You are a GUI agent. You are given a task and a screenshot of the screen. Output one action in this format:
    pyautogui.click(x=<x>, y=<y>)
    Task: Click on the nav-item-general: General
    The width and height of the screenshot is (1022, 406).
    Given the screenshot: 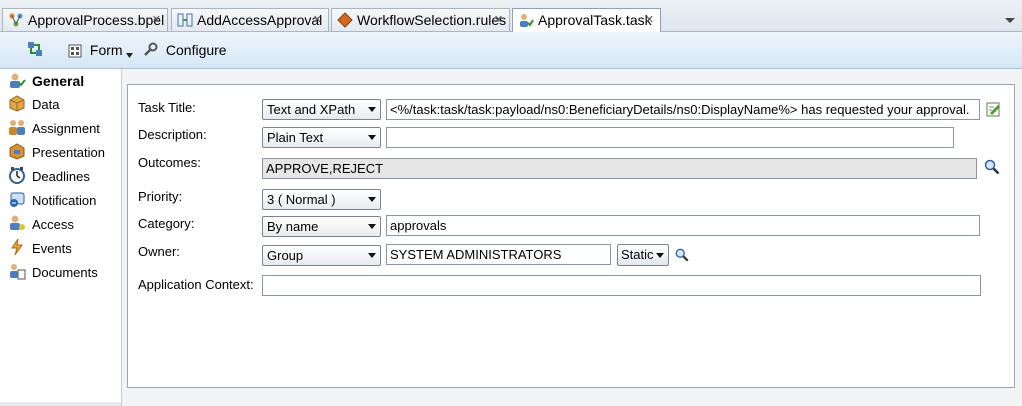 What is the action you would take?
    pyautogui.click(x=46, y=81)
    